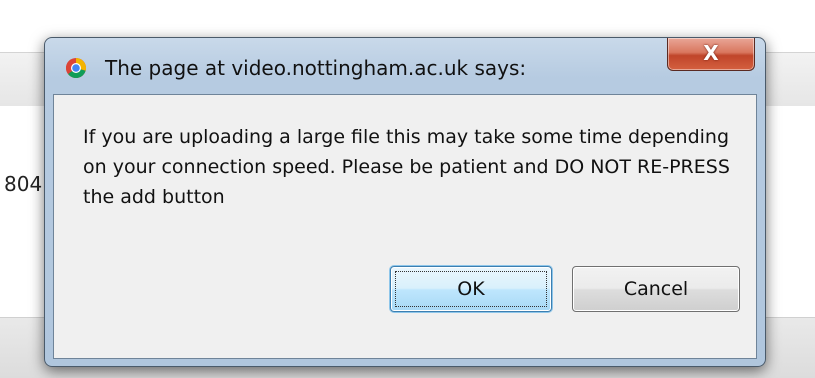  What do you see at coordinates (23, 184) in the screenshot?
I see `background-partial-text: 804` at bounding box center [23, 184].